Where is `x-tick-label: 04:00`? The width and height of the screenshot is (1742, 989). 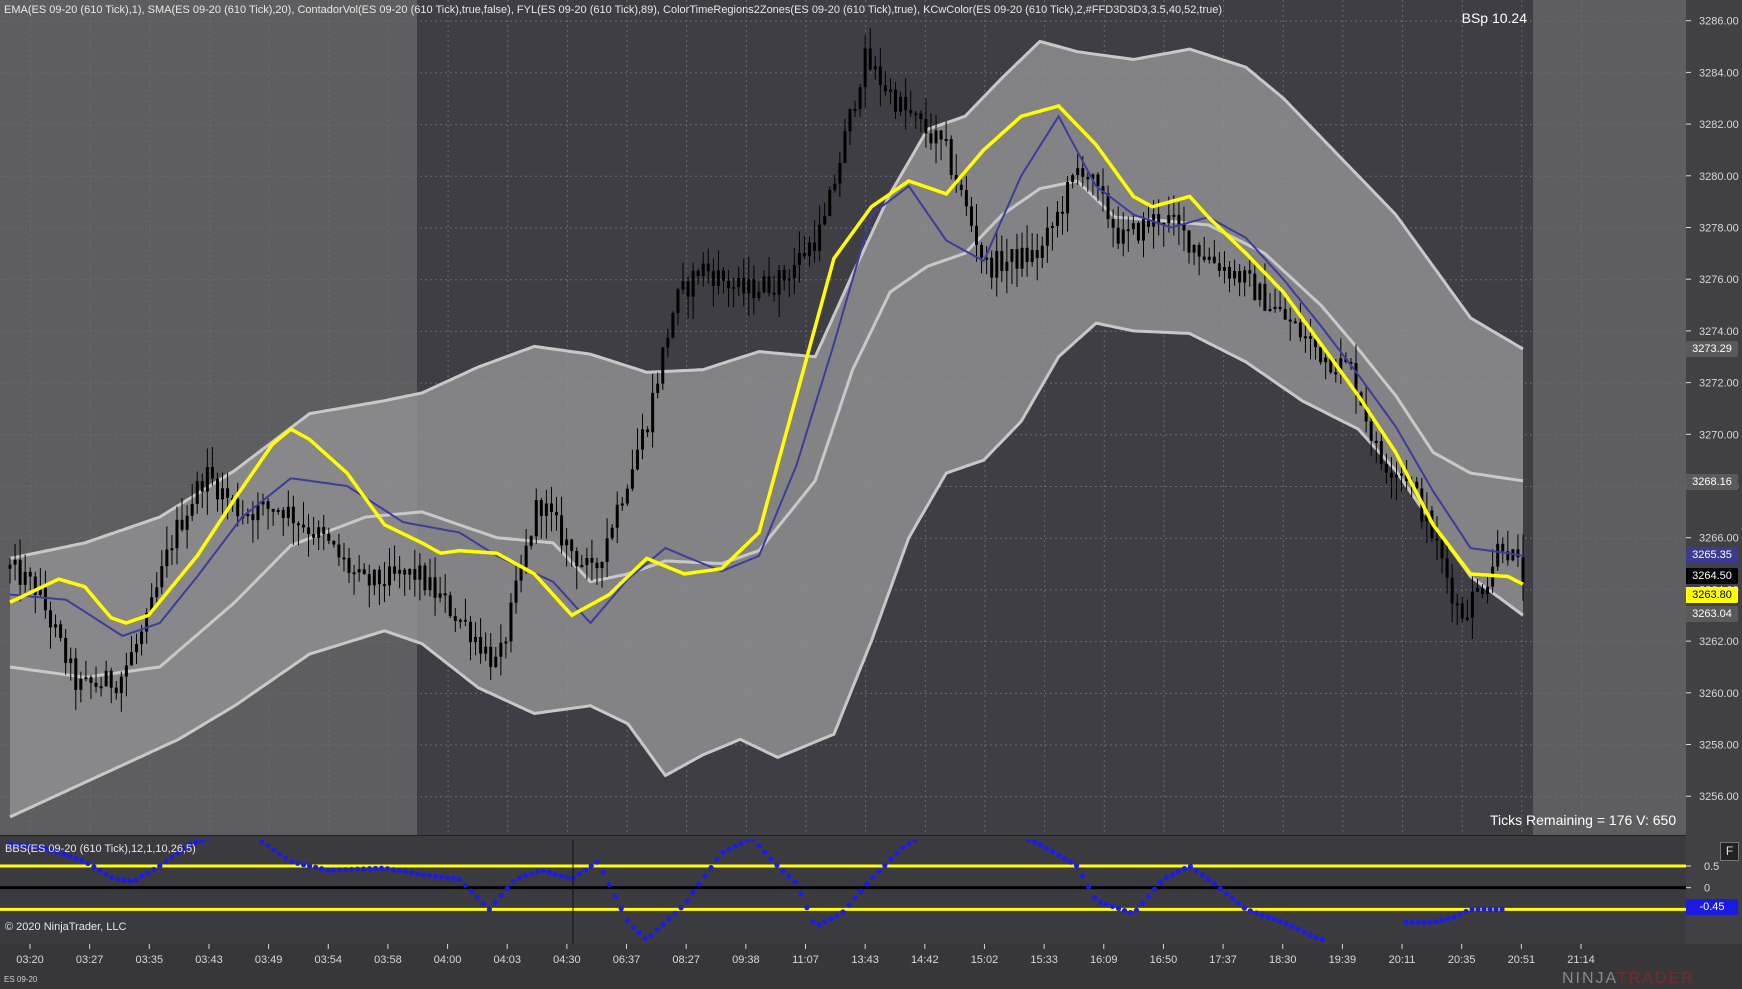 x-tick-label: 04:00 is located at coordinates (448, 960).